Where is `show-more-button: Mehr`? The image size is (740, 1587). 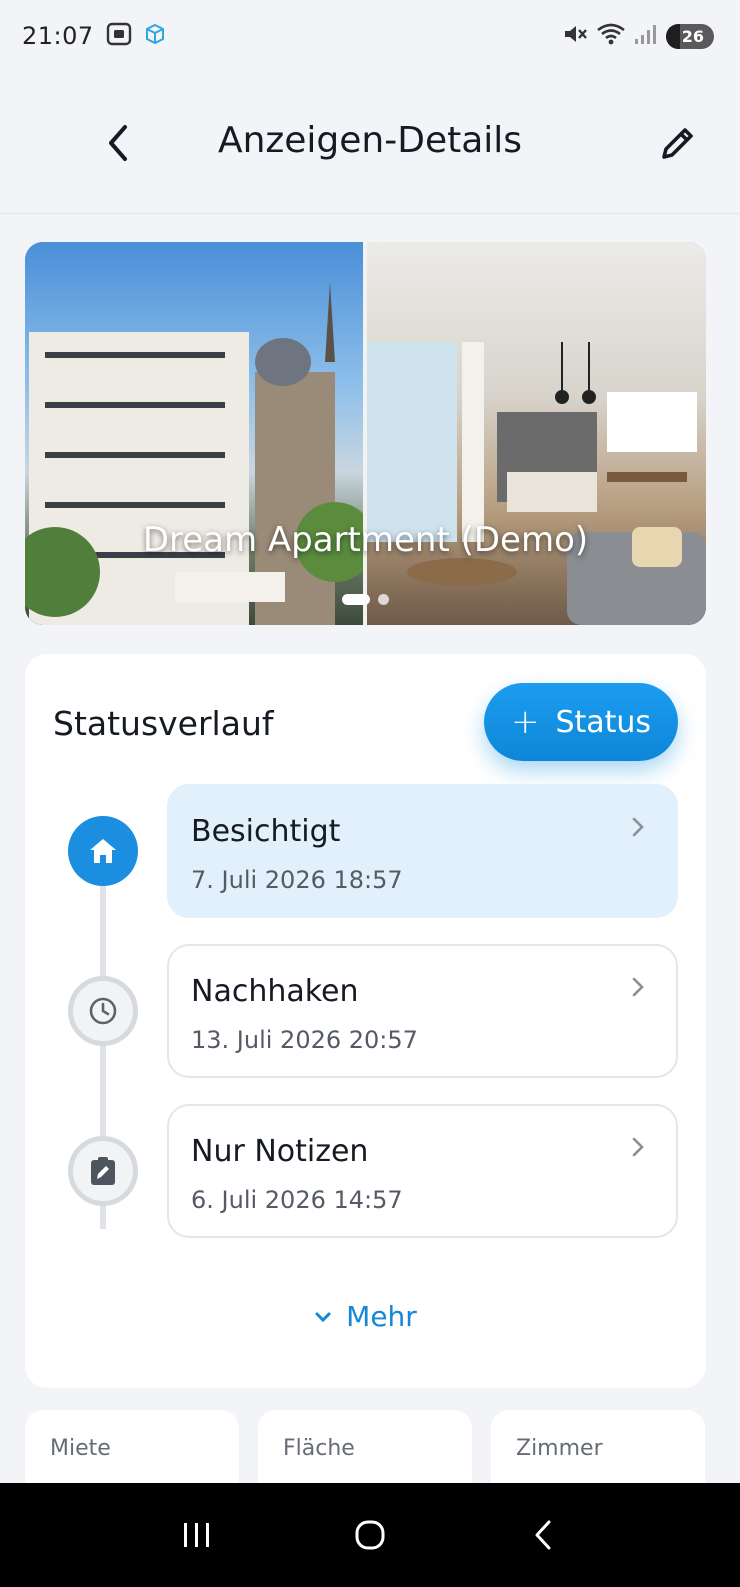 show-more-button: Mehr is located at coordinates (365, 1316).